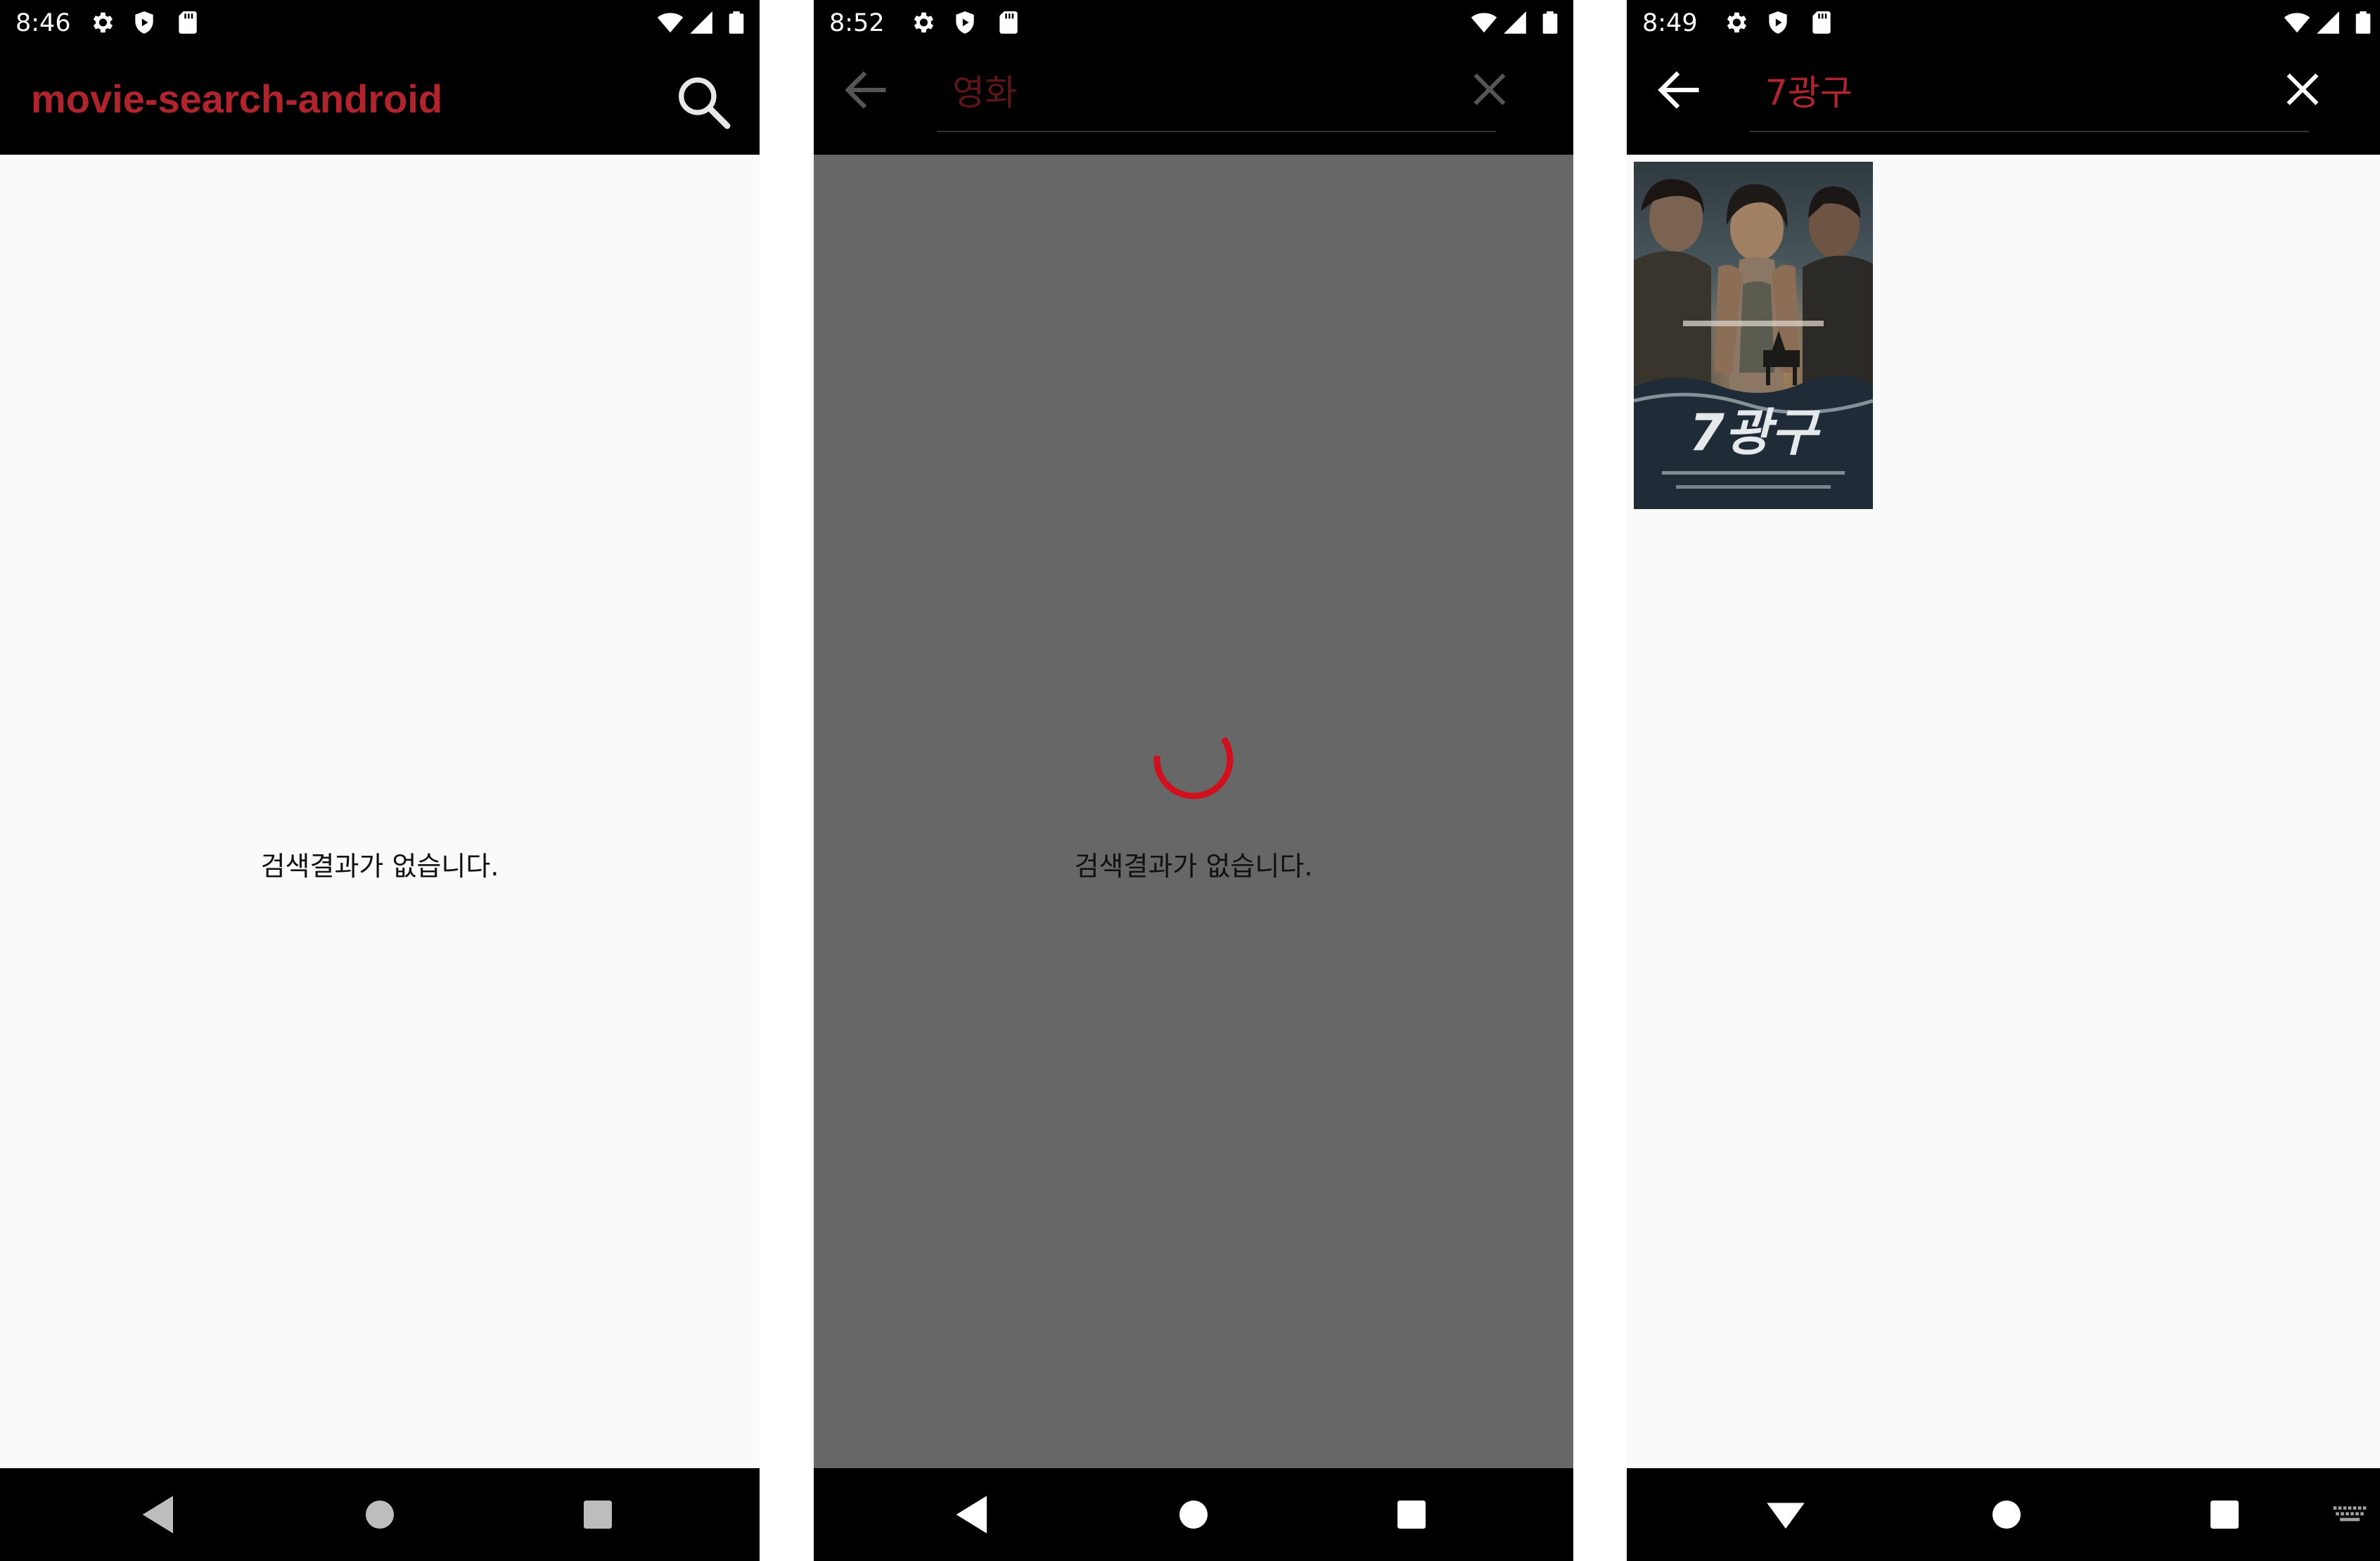  Describe the element at coordinates (1755, 432) in the screenshot. I see `poster-title: 7광구` at that location.